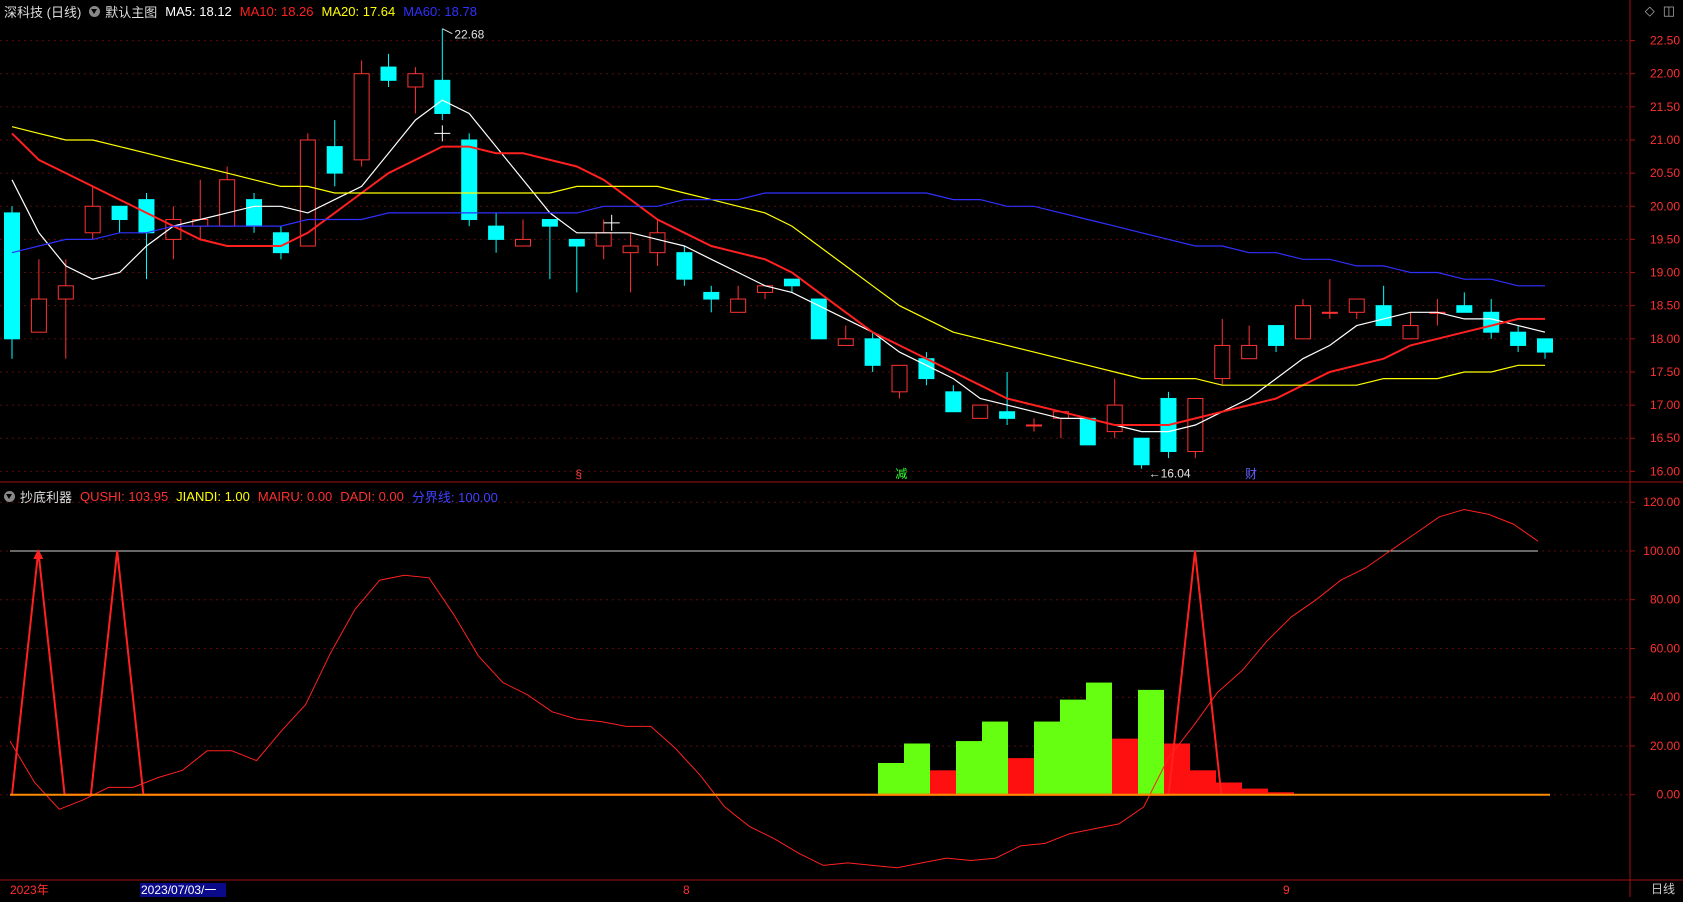  I want to click on event-mark: 财, so click(1251, 474).